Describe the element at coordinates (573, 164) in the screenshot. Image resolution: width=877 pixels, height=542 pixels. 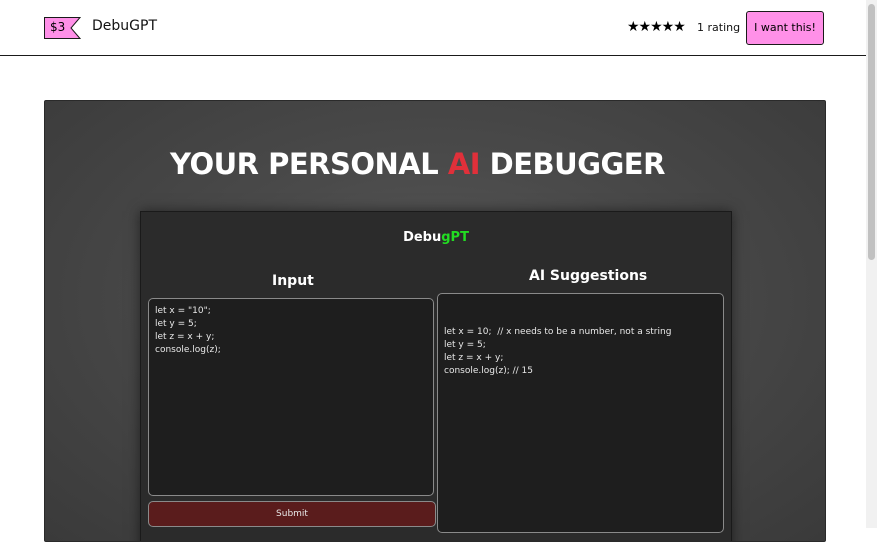
I see `cover-headline-suffix: DEBUGGER` at that location.